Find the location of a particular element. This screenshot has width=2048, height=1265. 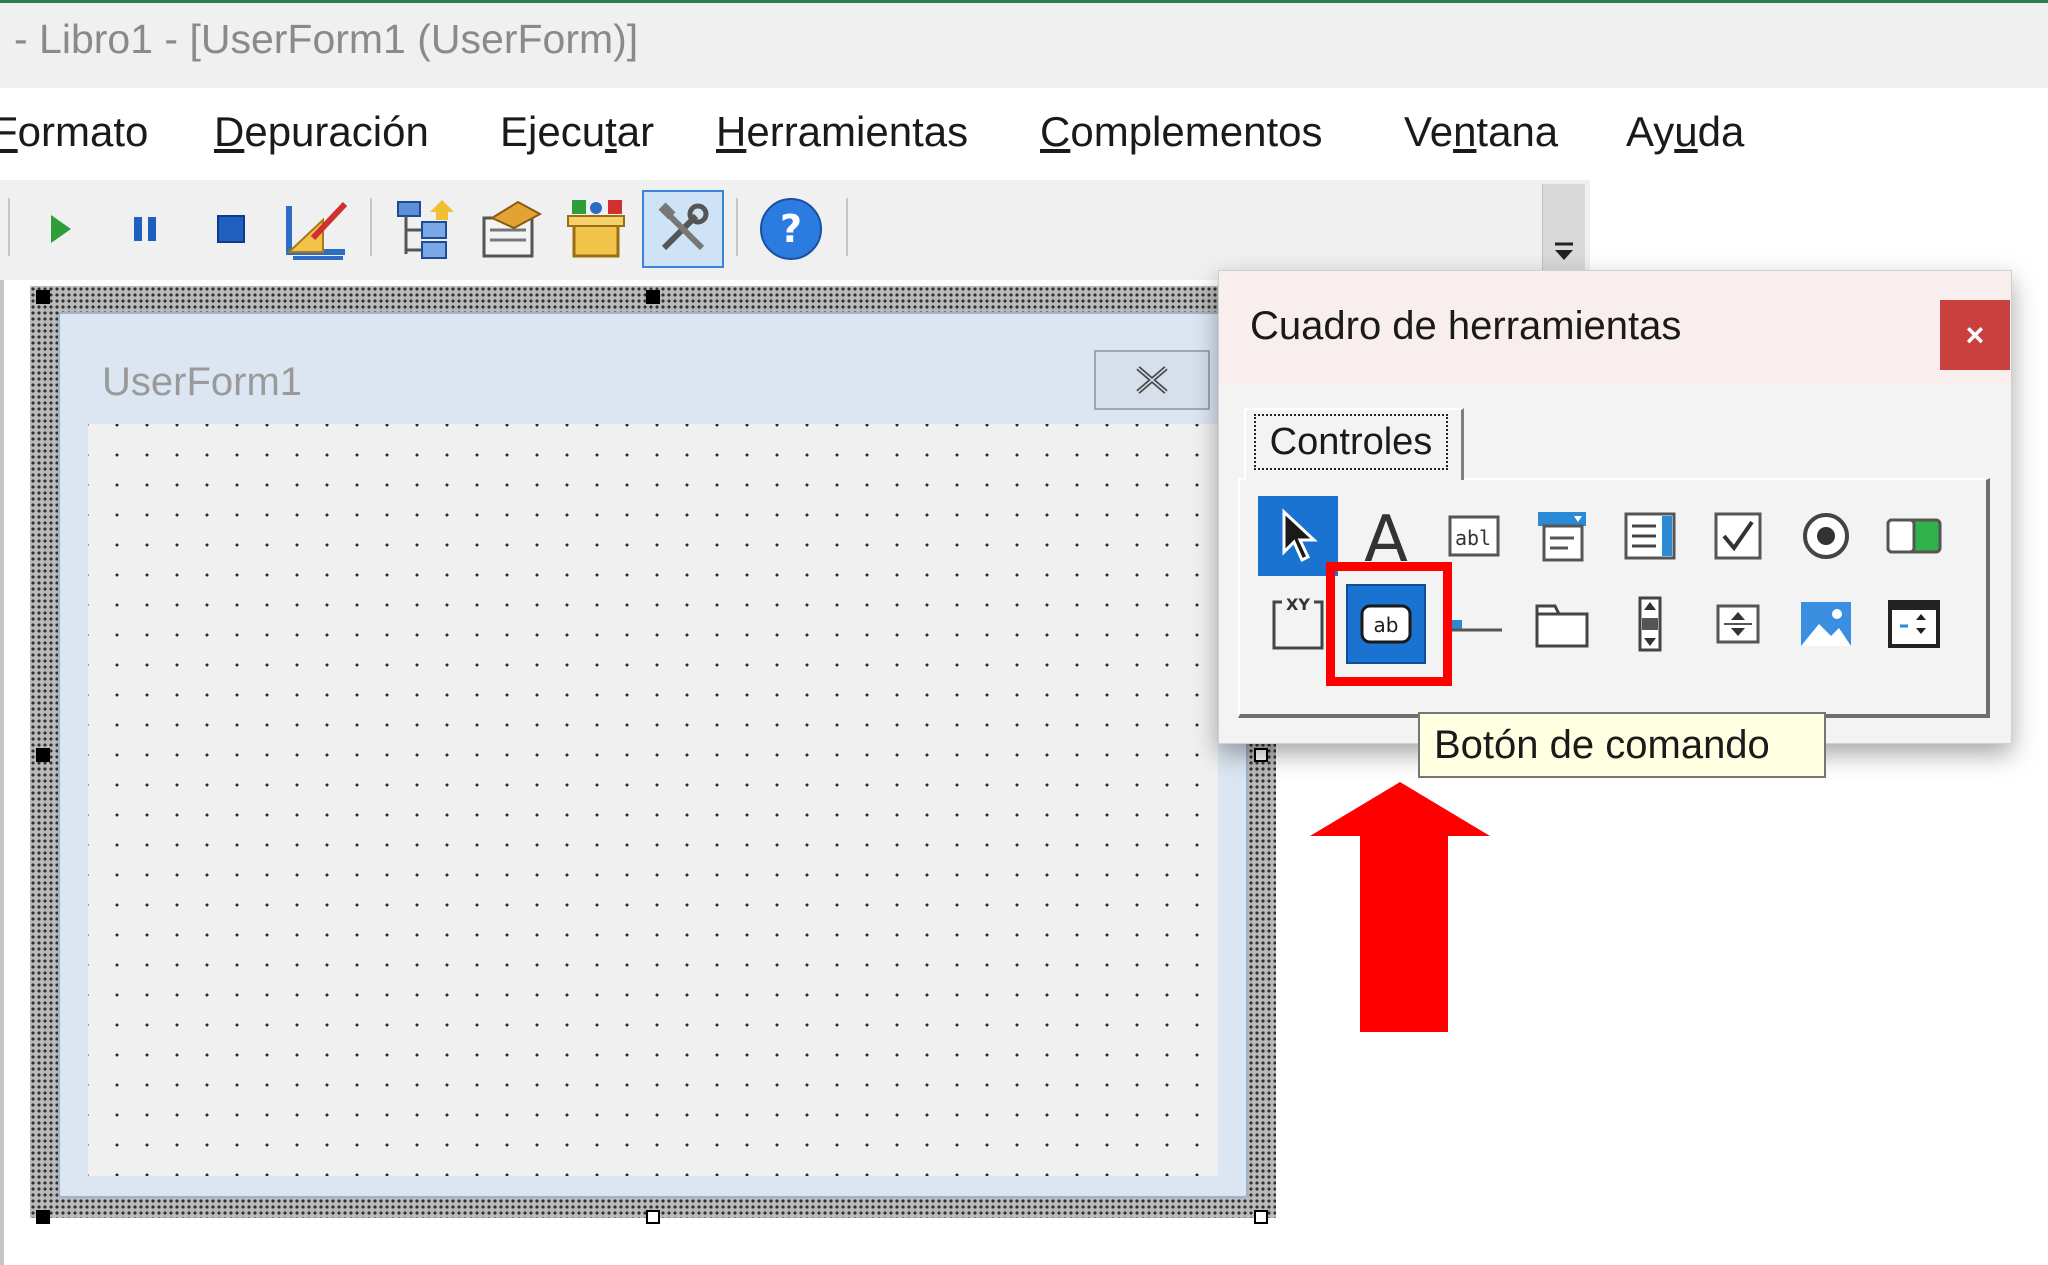

userform-close-button is located at coordinates (1152, 380).